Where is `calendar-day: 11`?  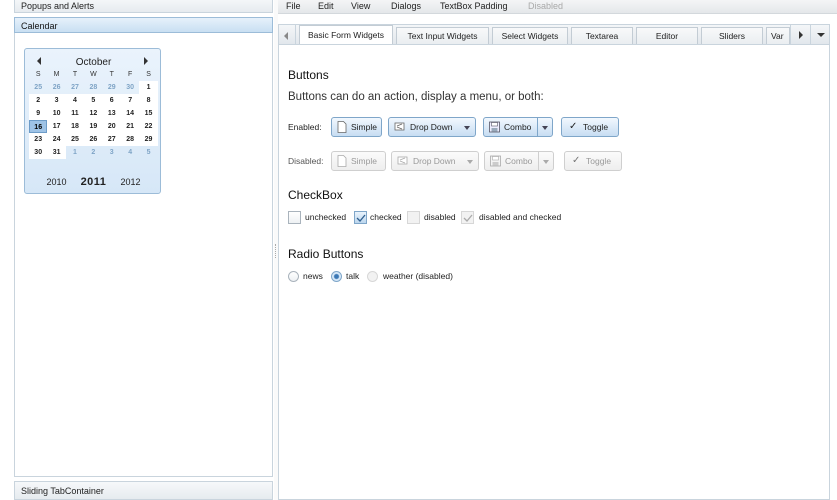 calendar-day: 11 is located at coordinates (75, 113).